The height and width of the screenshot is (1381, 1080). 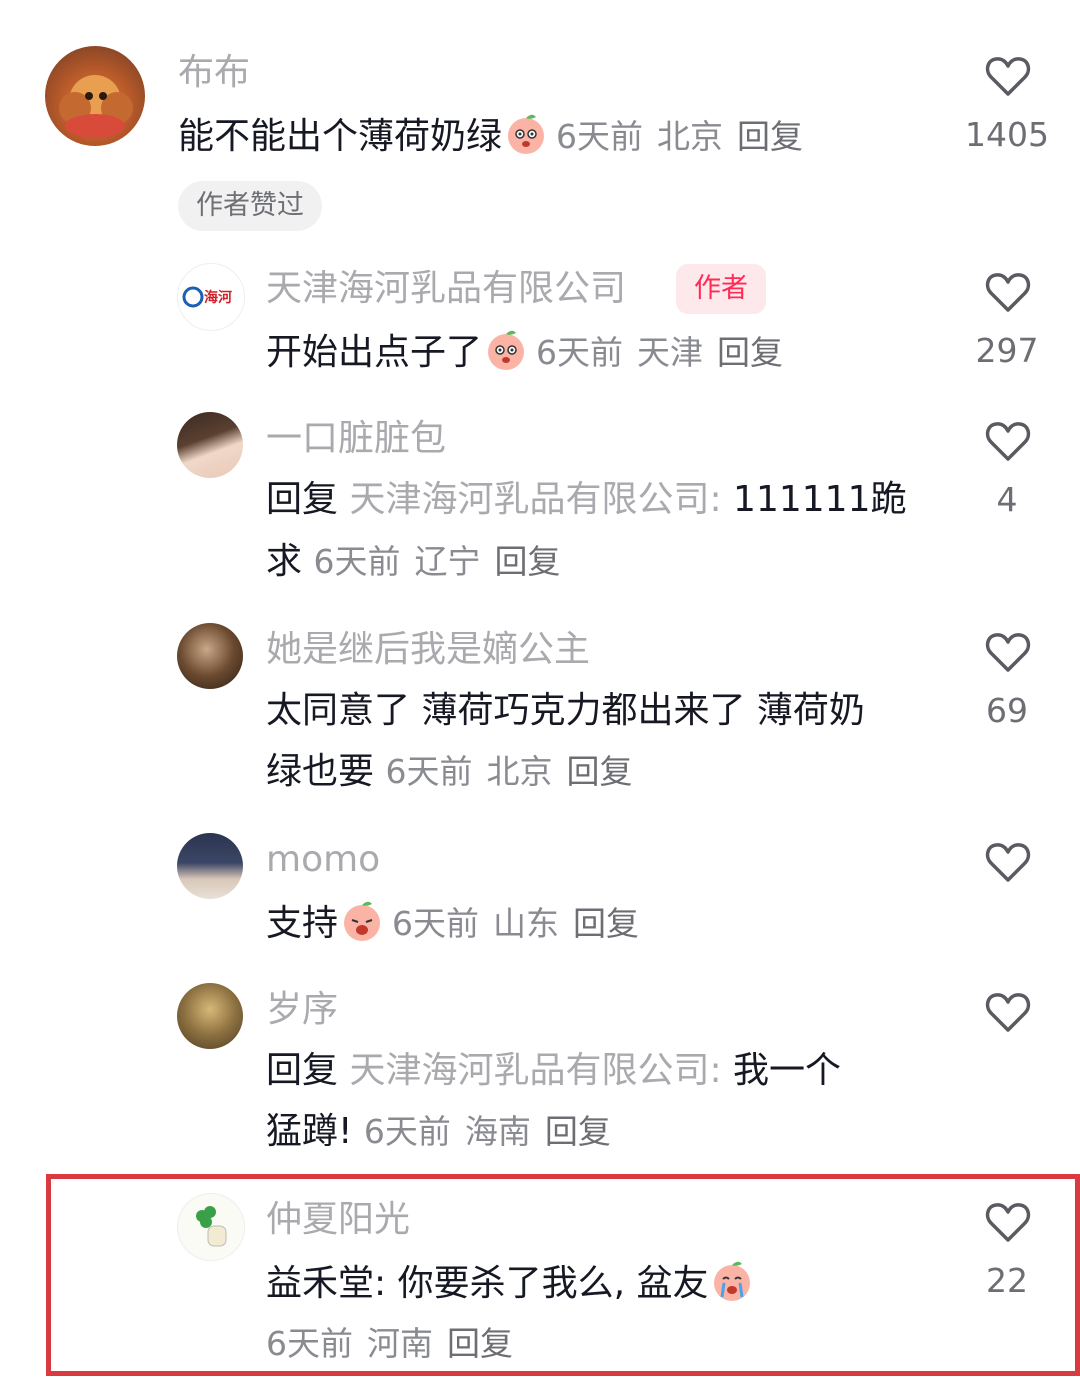 What do you see at coordinates (284, 561) in the screenshot?
I see `comment-body: 求` at bounding box center [284, 561].